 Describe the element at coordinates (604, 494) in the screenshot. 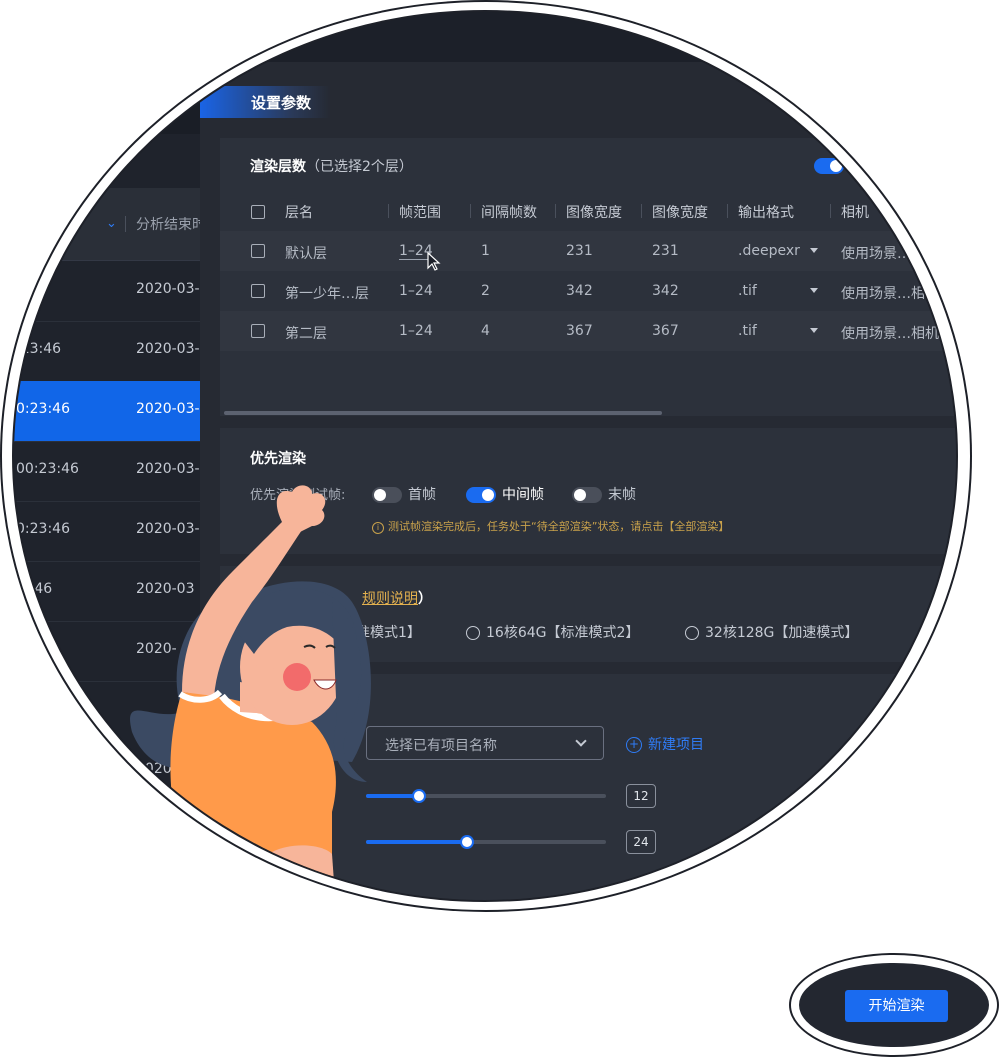

I see `option-last-frame: 末帧` at that location.